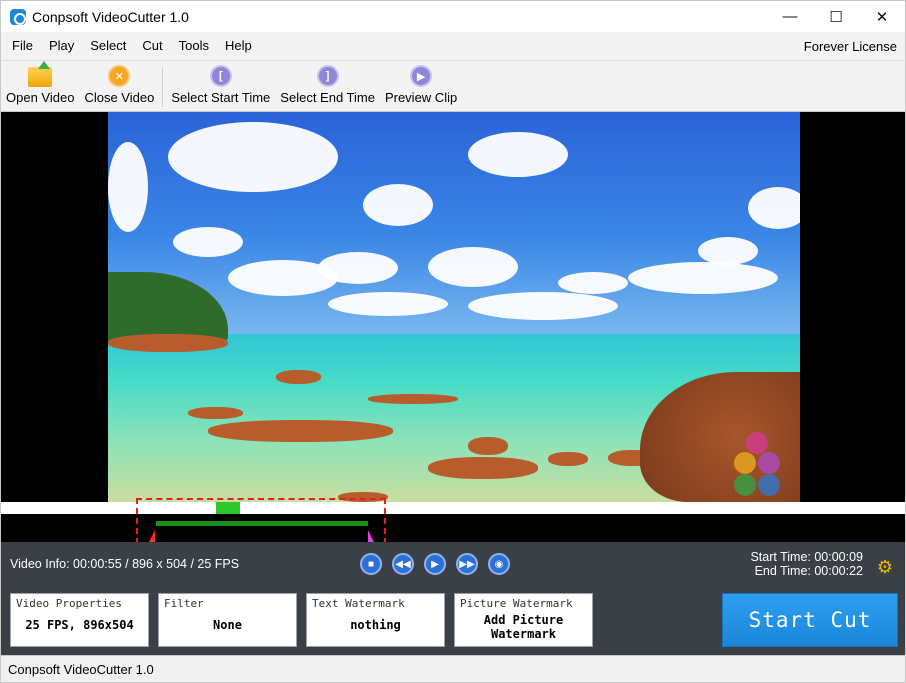 This screenshot has width=906, height=683. What do you see at coordinates (810, 620) in the screenshot?
I see `start-cut-button: Start Cut` at bounding box center [810, 620].